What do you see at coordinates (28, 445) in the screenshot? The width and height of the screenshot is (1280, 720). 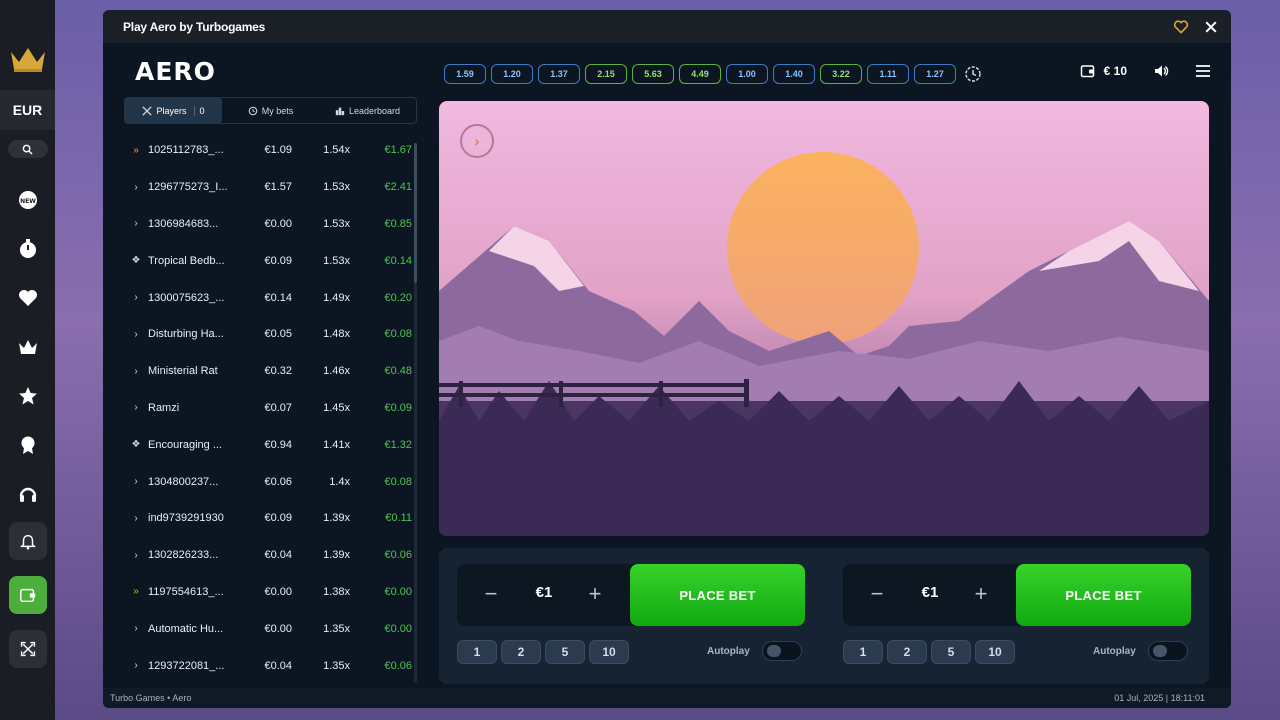 I see `rewards-button` at bounding box center [28, 445].